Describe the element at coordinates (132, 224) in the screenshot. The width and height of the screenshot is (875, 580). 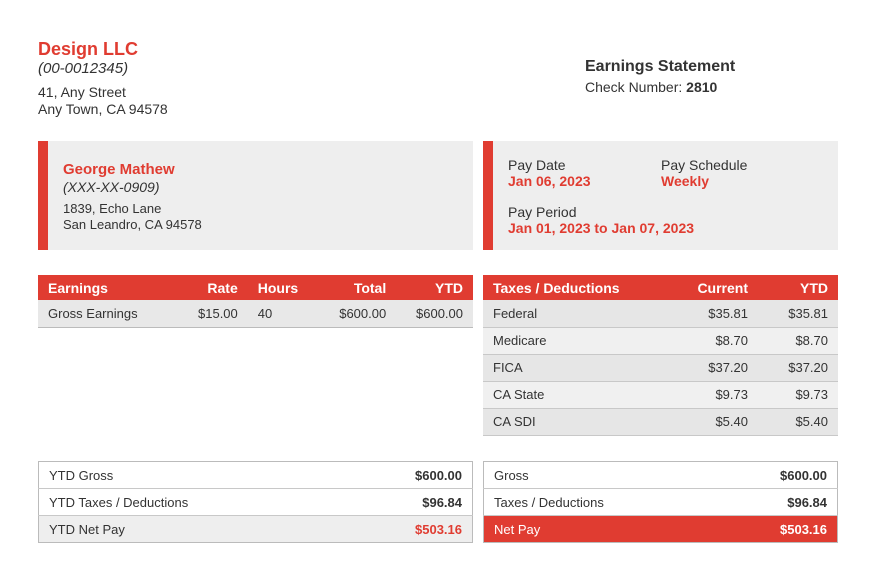
I see `employee-address-line2: San Leandro, CA 94578` at that location.